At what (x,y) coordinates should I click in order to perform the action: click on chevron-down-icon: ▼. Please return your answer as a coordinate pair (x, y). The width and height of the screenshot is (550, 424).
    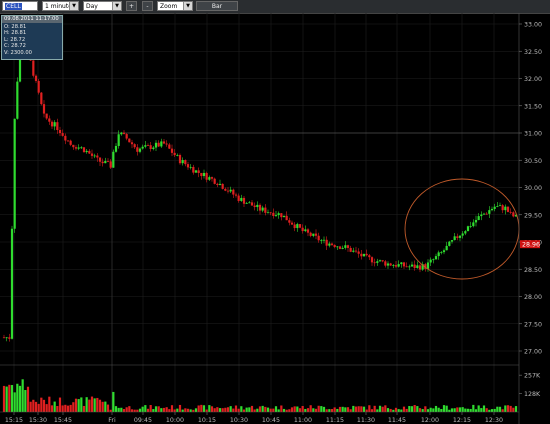
    Looking at the image, I should click on (187, 6).